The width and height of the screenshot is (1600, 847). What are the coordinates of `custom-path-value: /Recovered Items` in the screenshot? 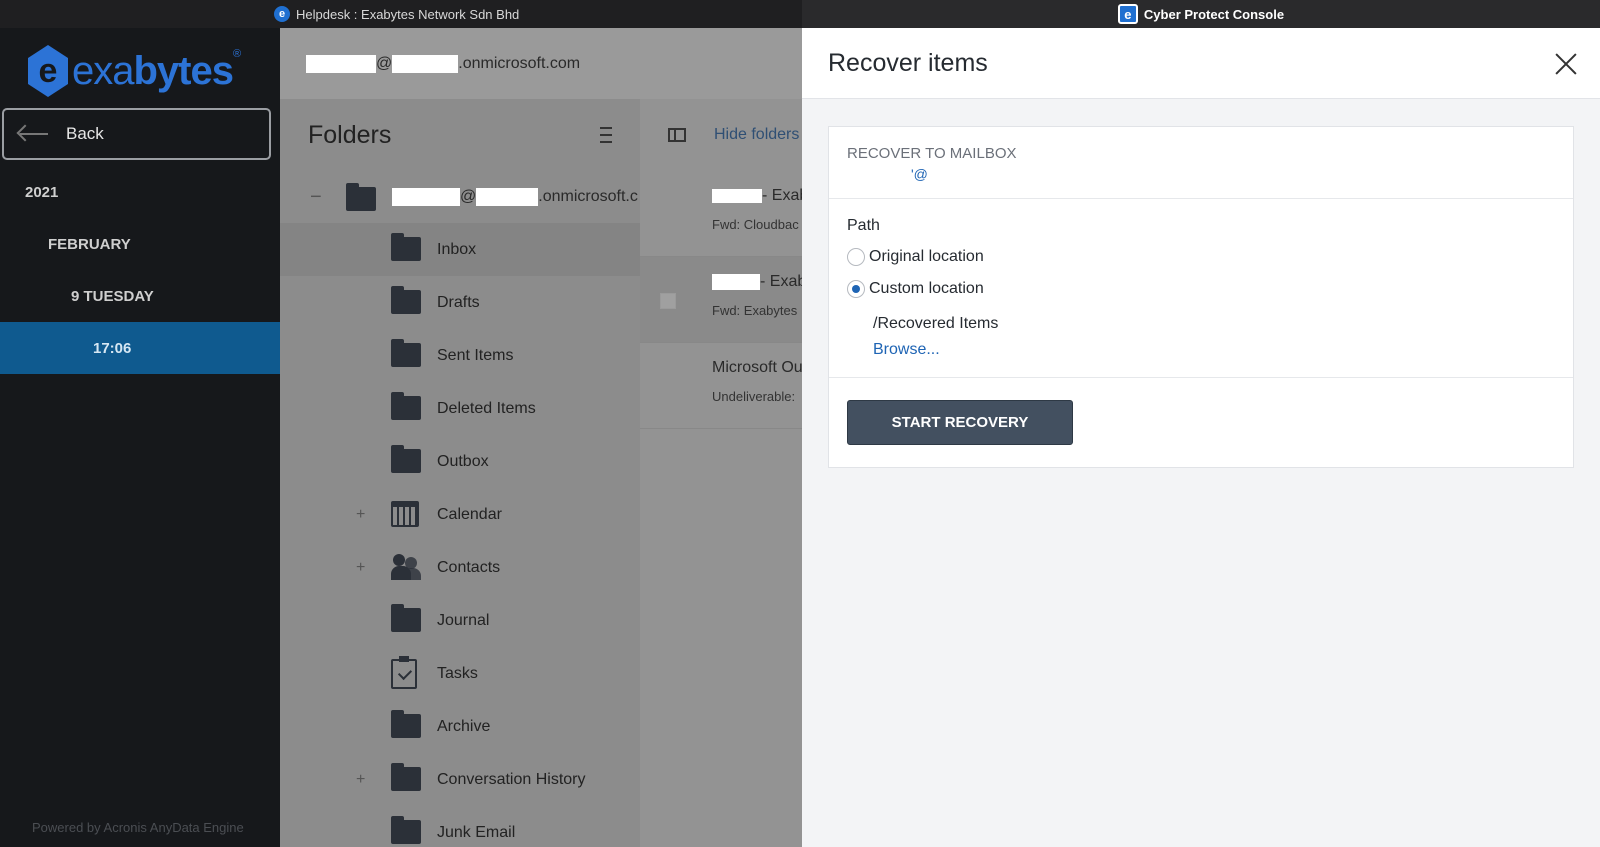 It's located at (936, 323).